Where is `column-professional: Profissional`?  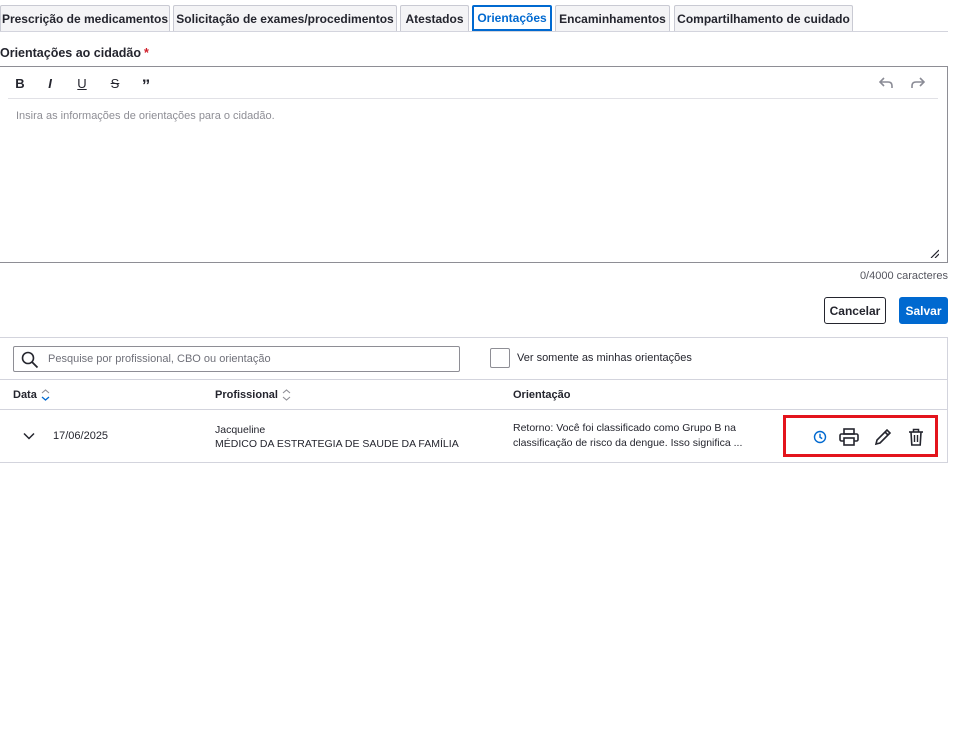
column-professional: Profissional is located at coordinates (253, 395).